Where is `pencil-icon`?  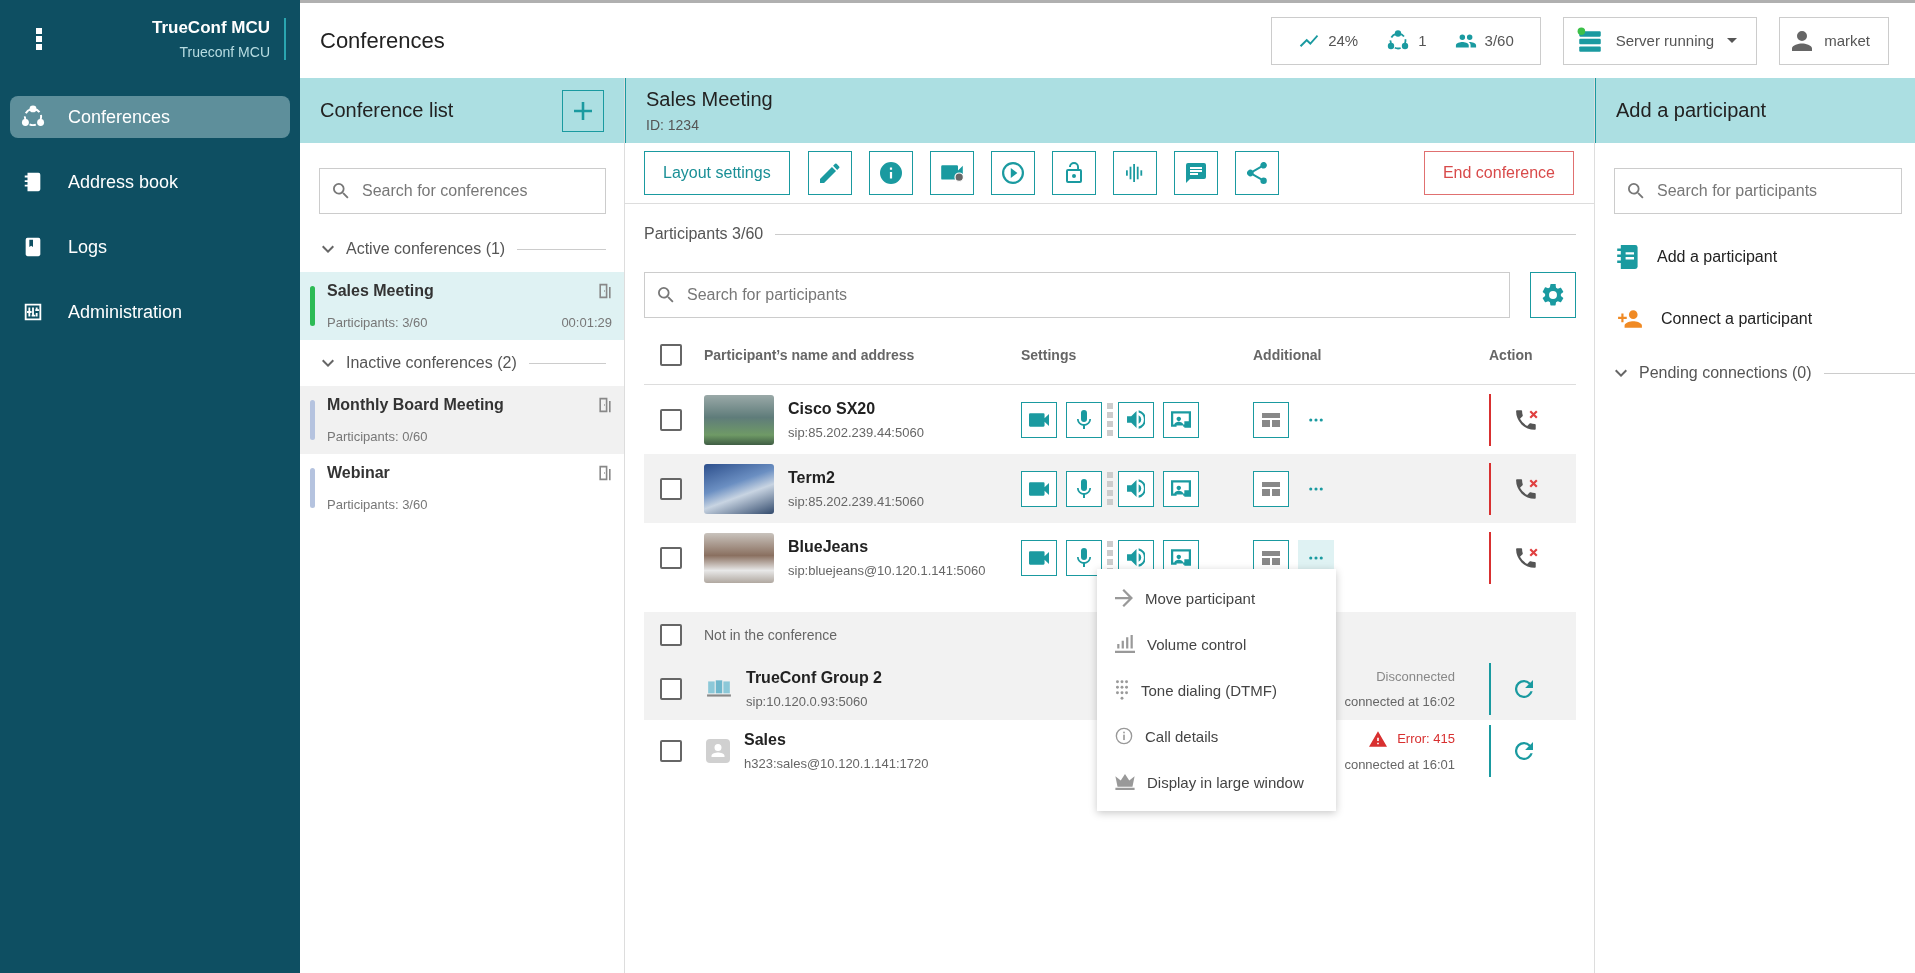 pencil-icon is located at coordinates (829, 173).